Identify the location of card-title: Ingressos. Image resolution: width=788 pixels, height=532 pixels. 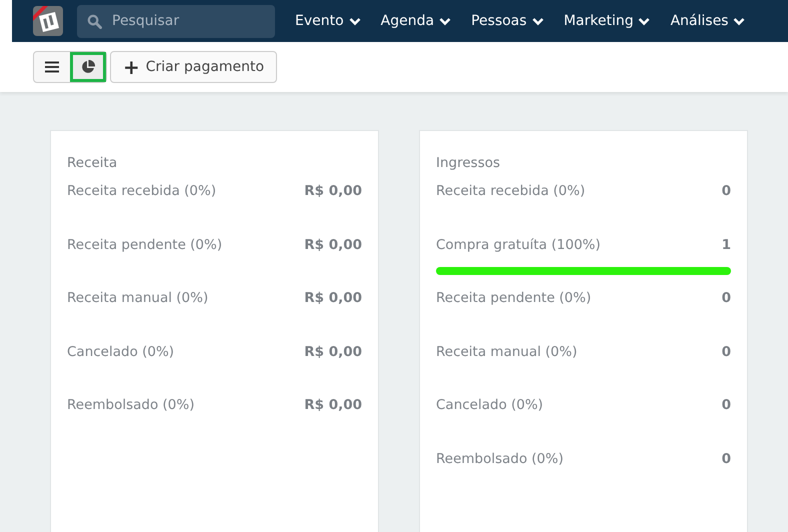
(469, 163).